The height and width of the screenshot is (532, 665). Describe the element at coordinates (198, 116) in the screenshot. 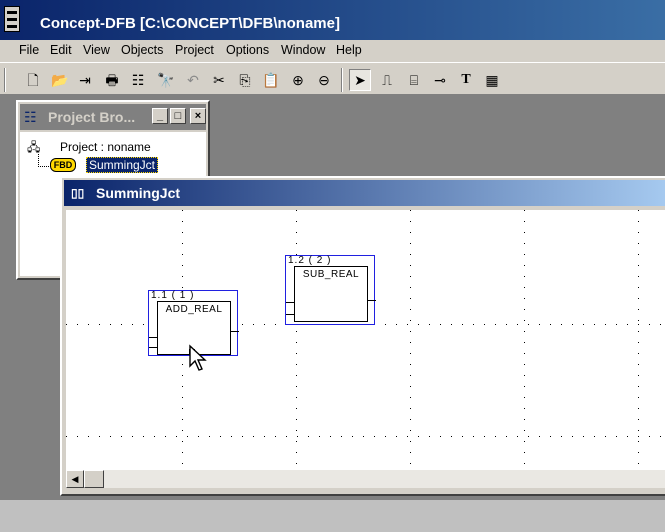

I see `close-button: ×` at that location.